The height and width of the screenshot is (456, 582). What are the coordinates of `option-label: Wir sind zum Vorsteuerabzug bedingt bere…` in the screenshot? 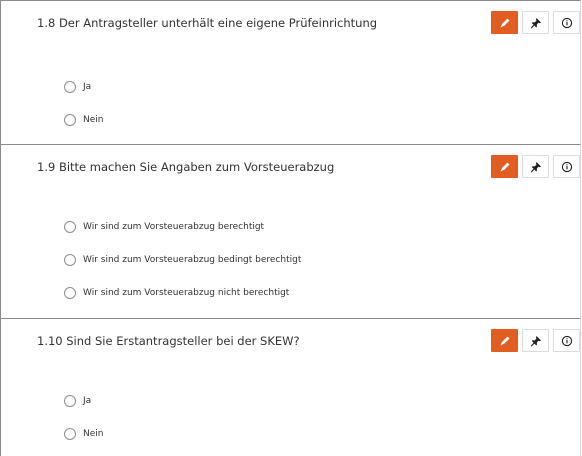 It's located at (192, 260).